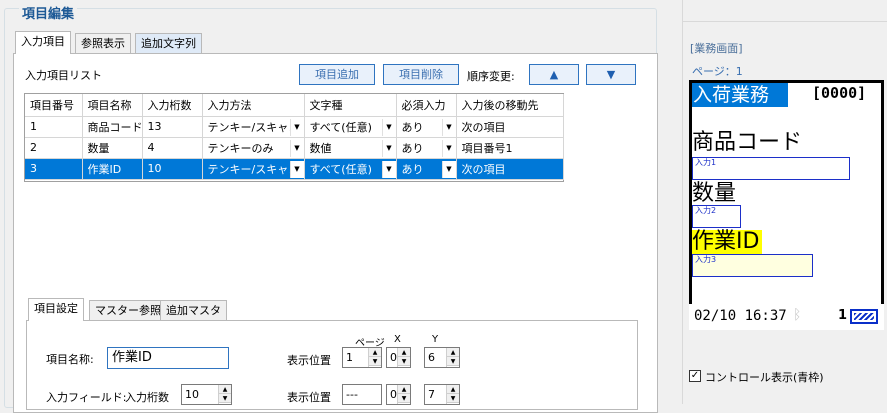 The height and width of the screenshot is (413, 887). Describe the element at coordinates (240, 148) in the screenshot. I see `cell-input-method-value: テンキーのみ` at that location.